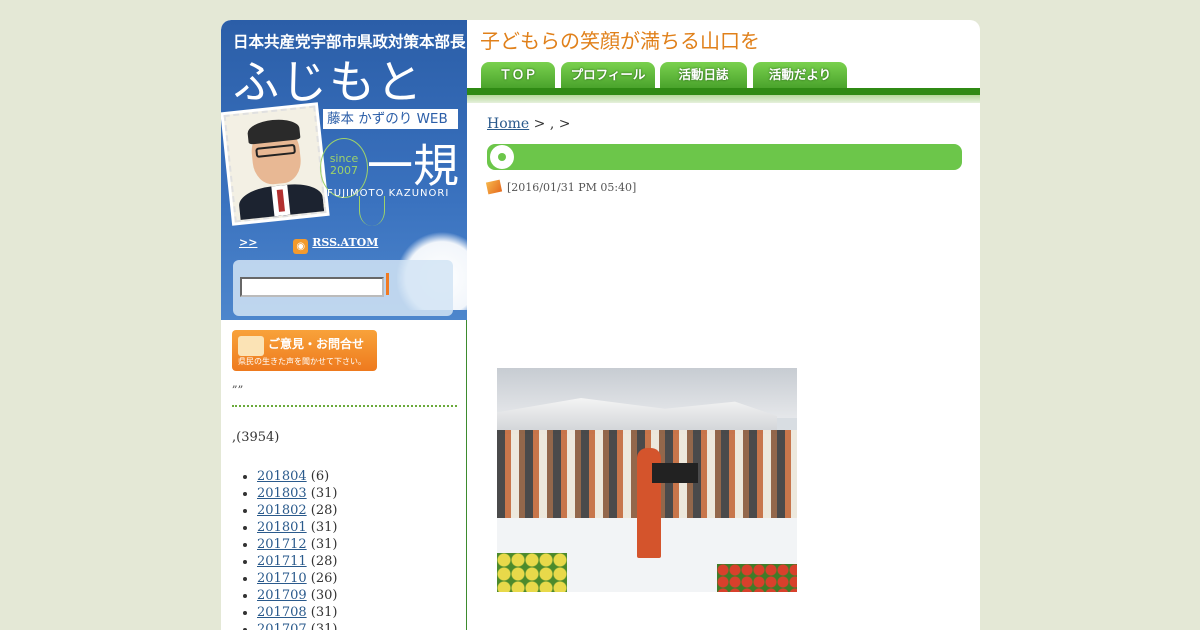 Image resolution: width=1200 pixels, height=630 pixels. I want to click on contact-button: ご意見・お問合せ 県民の生きた声を聞かせて下さい。, so click(304, 350).